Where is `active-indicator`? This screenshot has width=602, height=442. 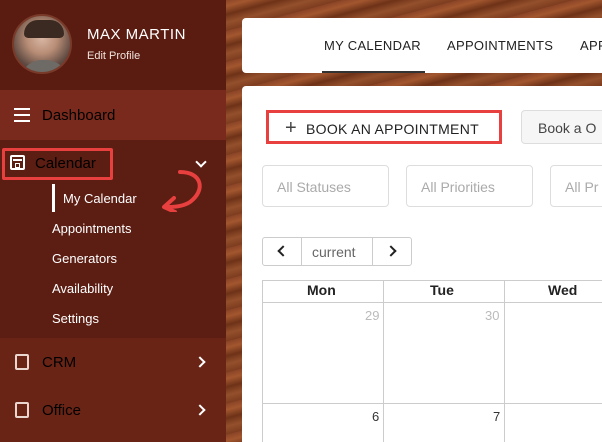
active-indicator is located at coordinates (53, 198).